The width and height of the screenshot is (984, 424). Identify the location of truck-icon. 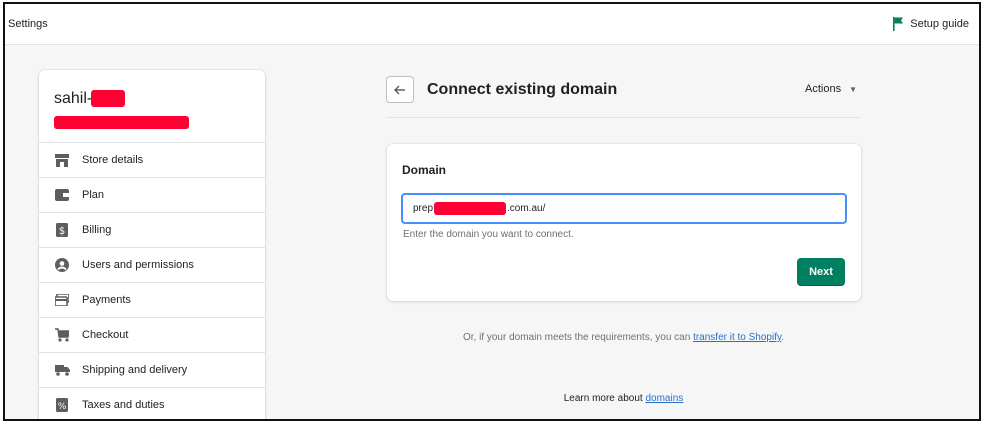
(62, 370).